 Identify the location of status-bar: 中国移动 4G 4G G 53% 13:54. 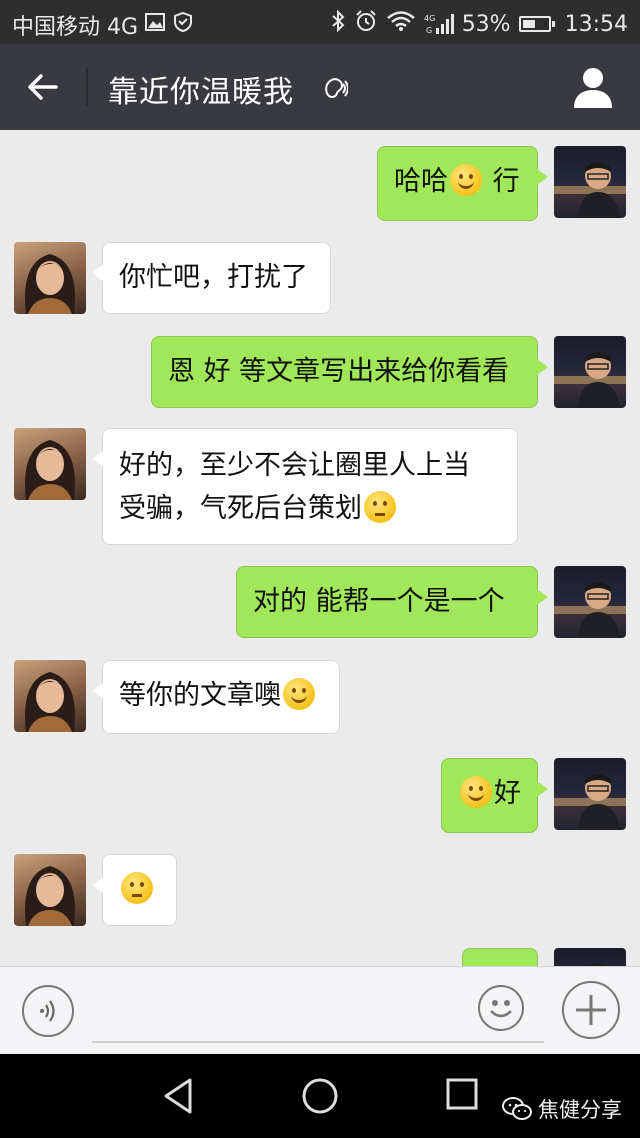
(320, 22).